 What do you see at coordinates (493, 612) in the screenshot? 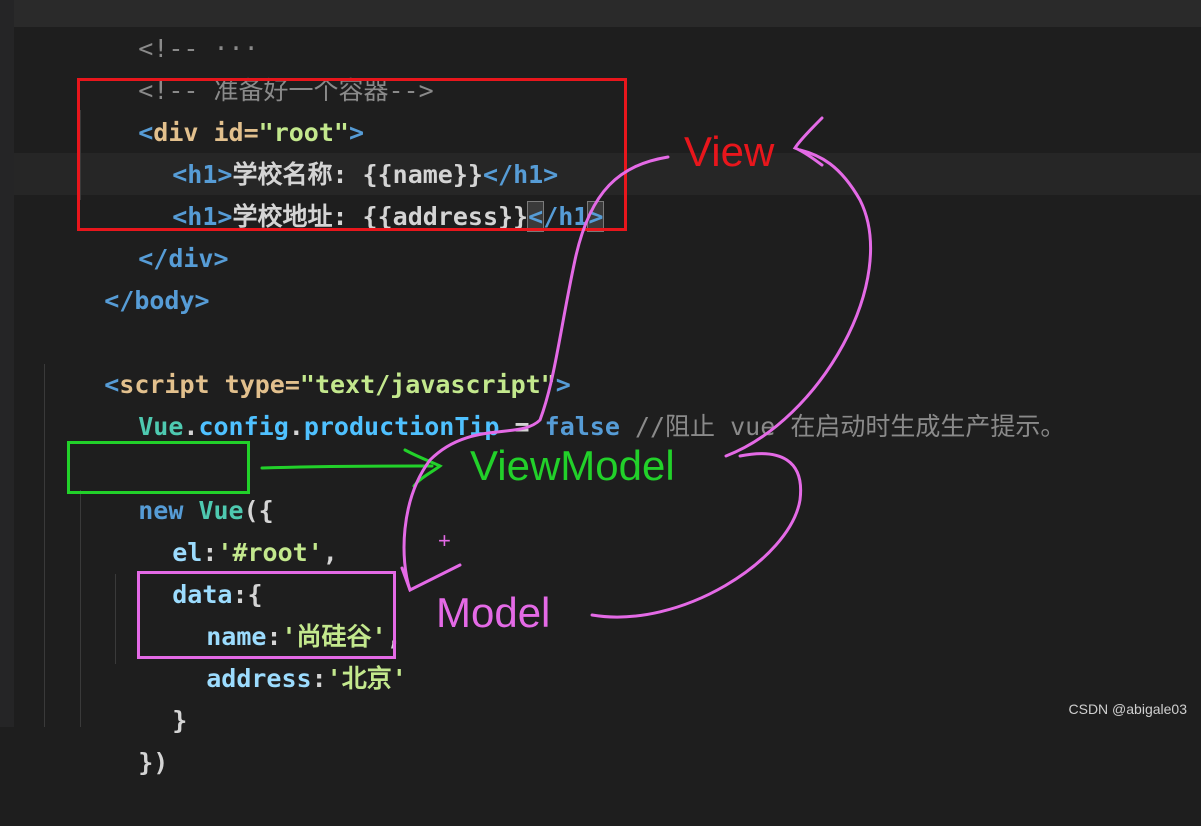
I see `model-label: Model` at bounding box center [493, 612].